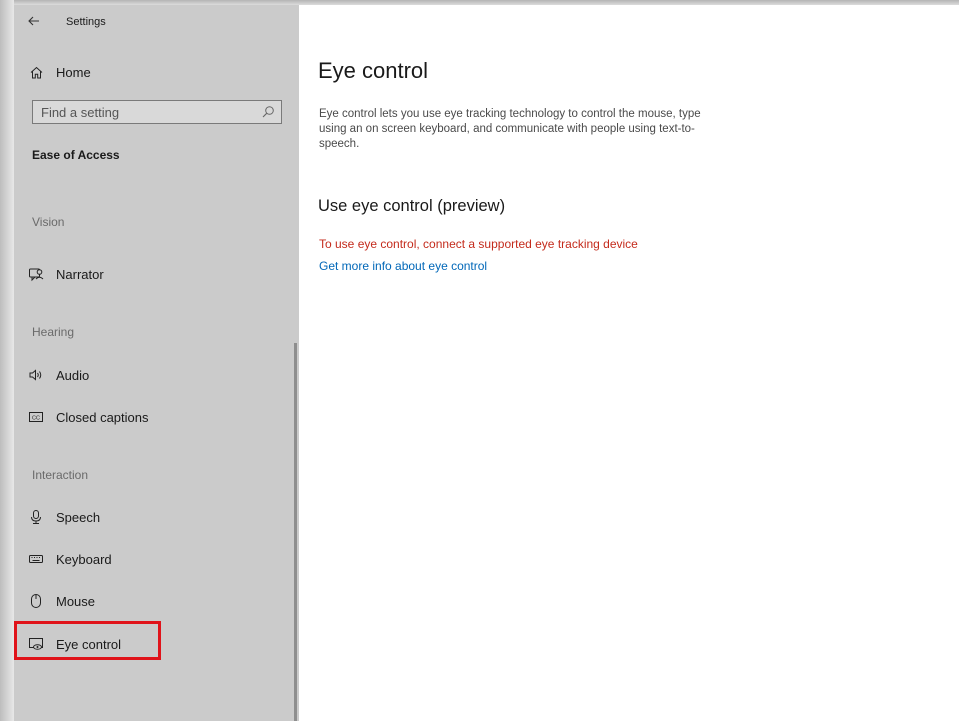 Image resolution: width=959 pixels, height=721 pixels. I want to click on sidebar-item-label: Audio, so click(73, 375).